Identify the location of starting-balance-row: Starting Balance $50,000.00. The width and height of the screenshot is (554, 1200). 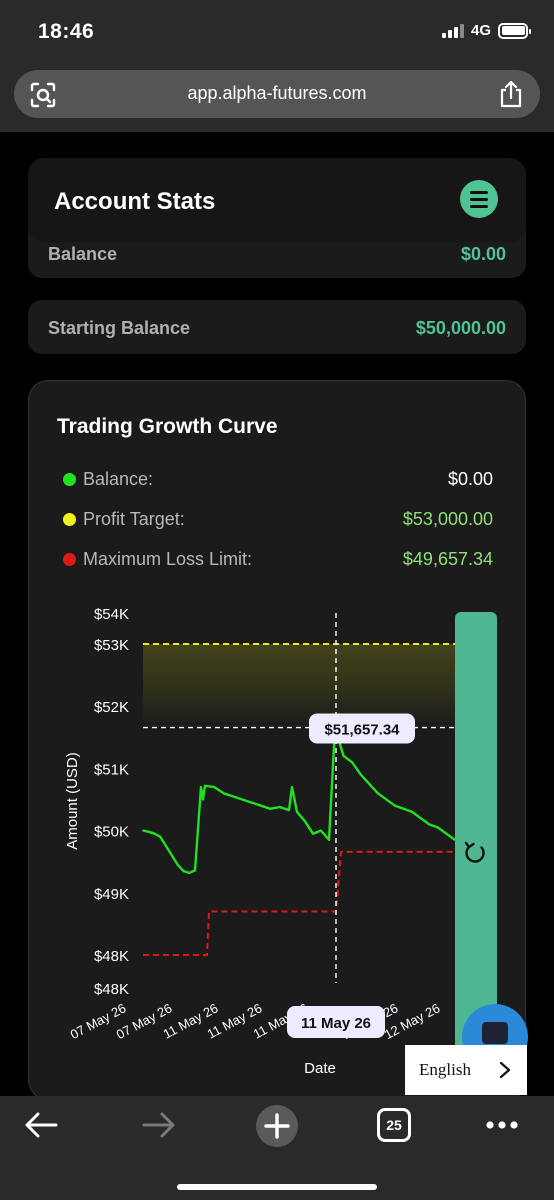
(277, 327).